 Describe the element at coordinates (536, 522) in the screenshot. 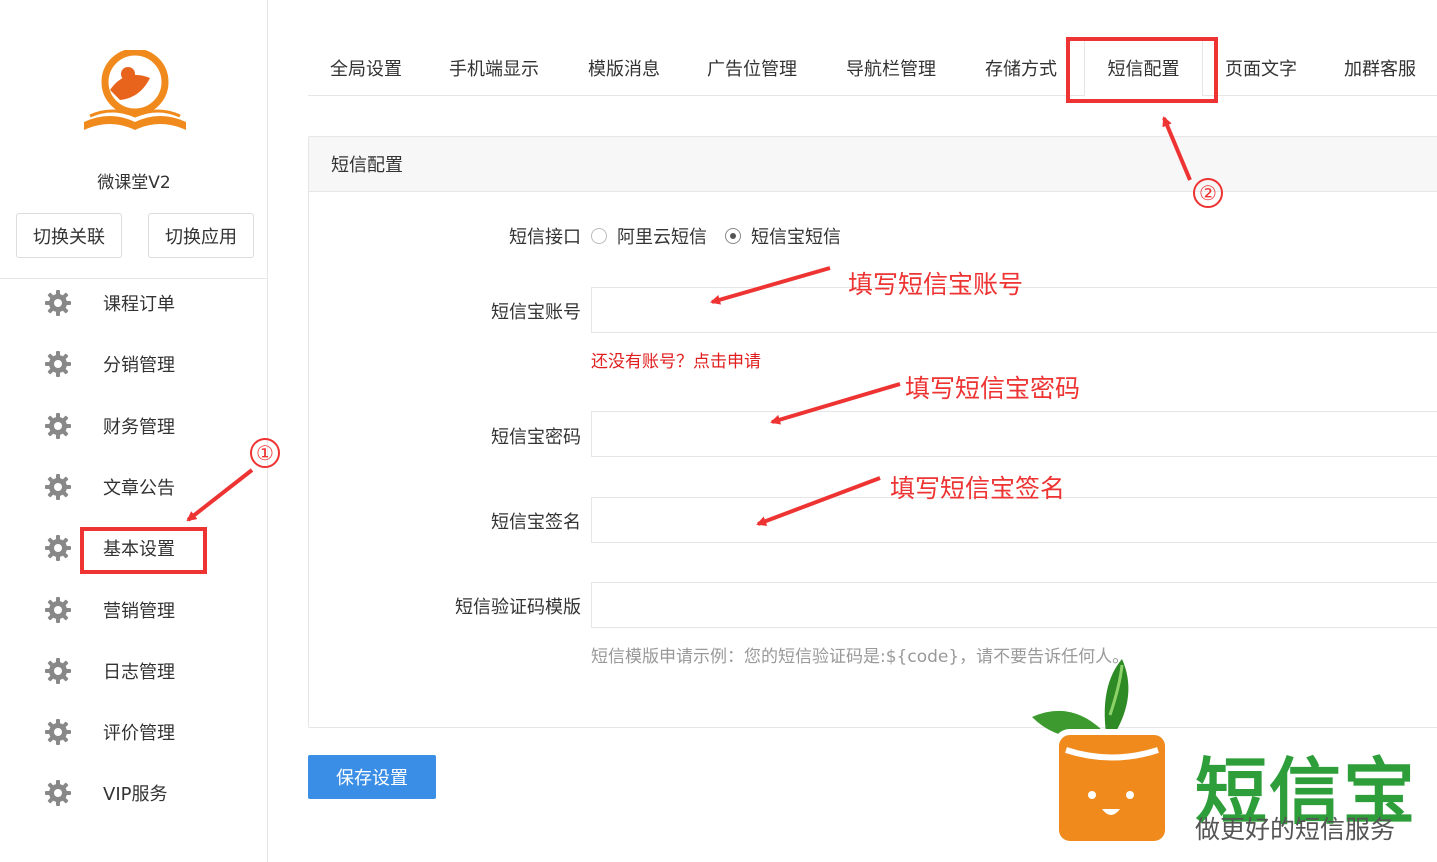

I see `signature-label: 短信宝签名` at that location.